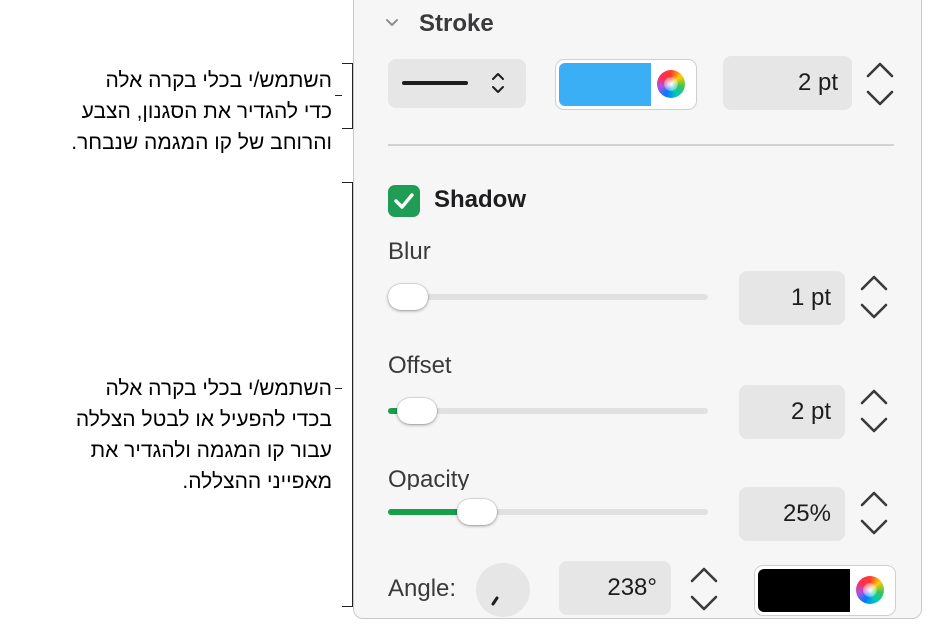 The width and height of the screenshot is (929, 627). Describe the element at coordinates (257, 481) in the screenshot. I see `shadow-callout-line-4: מאפייני ההצללה.` at that location.